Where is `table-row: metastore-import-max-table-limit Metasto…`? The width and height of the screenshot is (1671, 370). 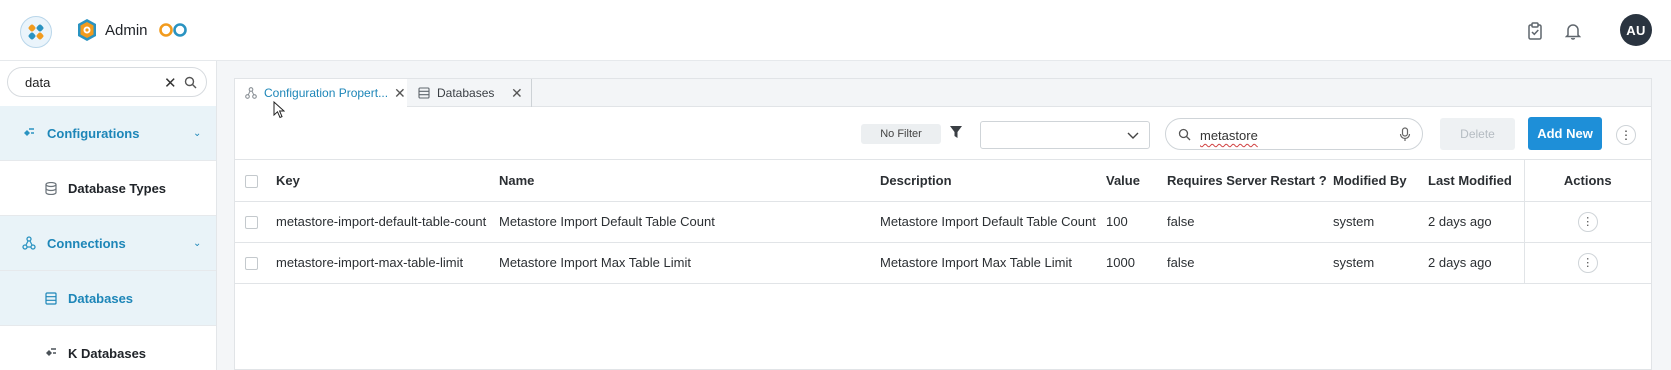 table-row: metastore-import-max-table-limit Metasto… is located at coordinates (943, 263).